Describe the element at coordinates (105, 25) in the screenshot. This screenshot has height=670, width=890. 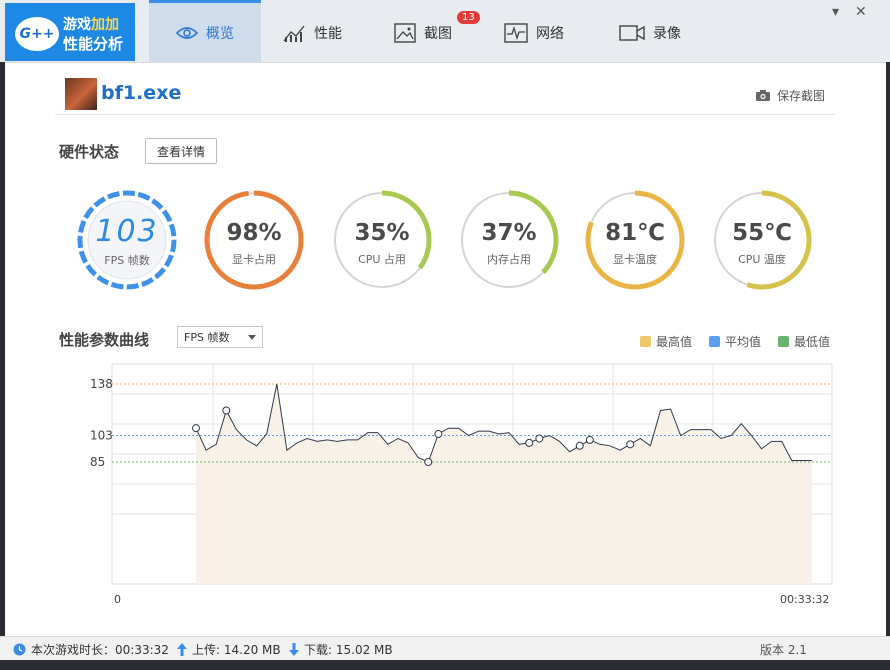
I see `logo-text-b: 加加` at that location.